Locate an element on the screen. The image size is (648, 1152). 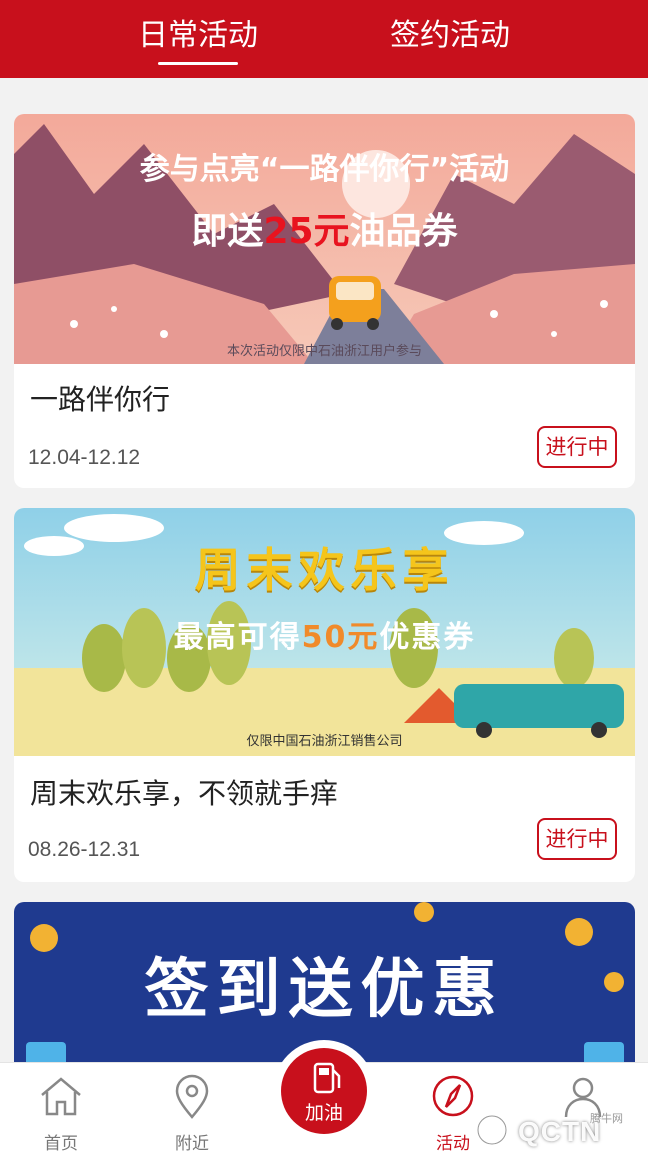
banner-subheadline-highlight: 50元 is located at coordinates (340, 637).